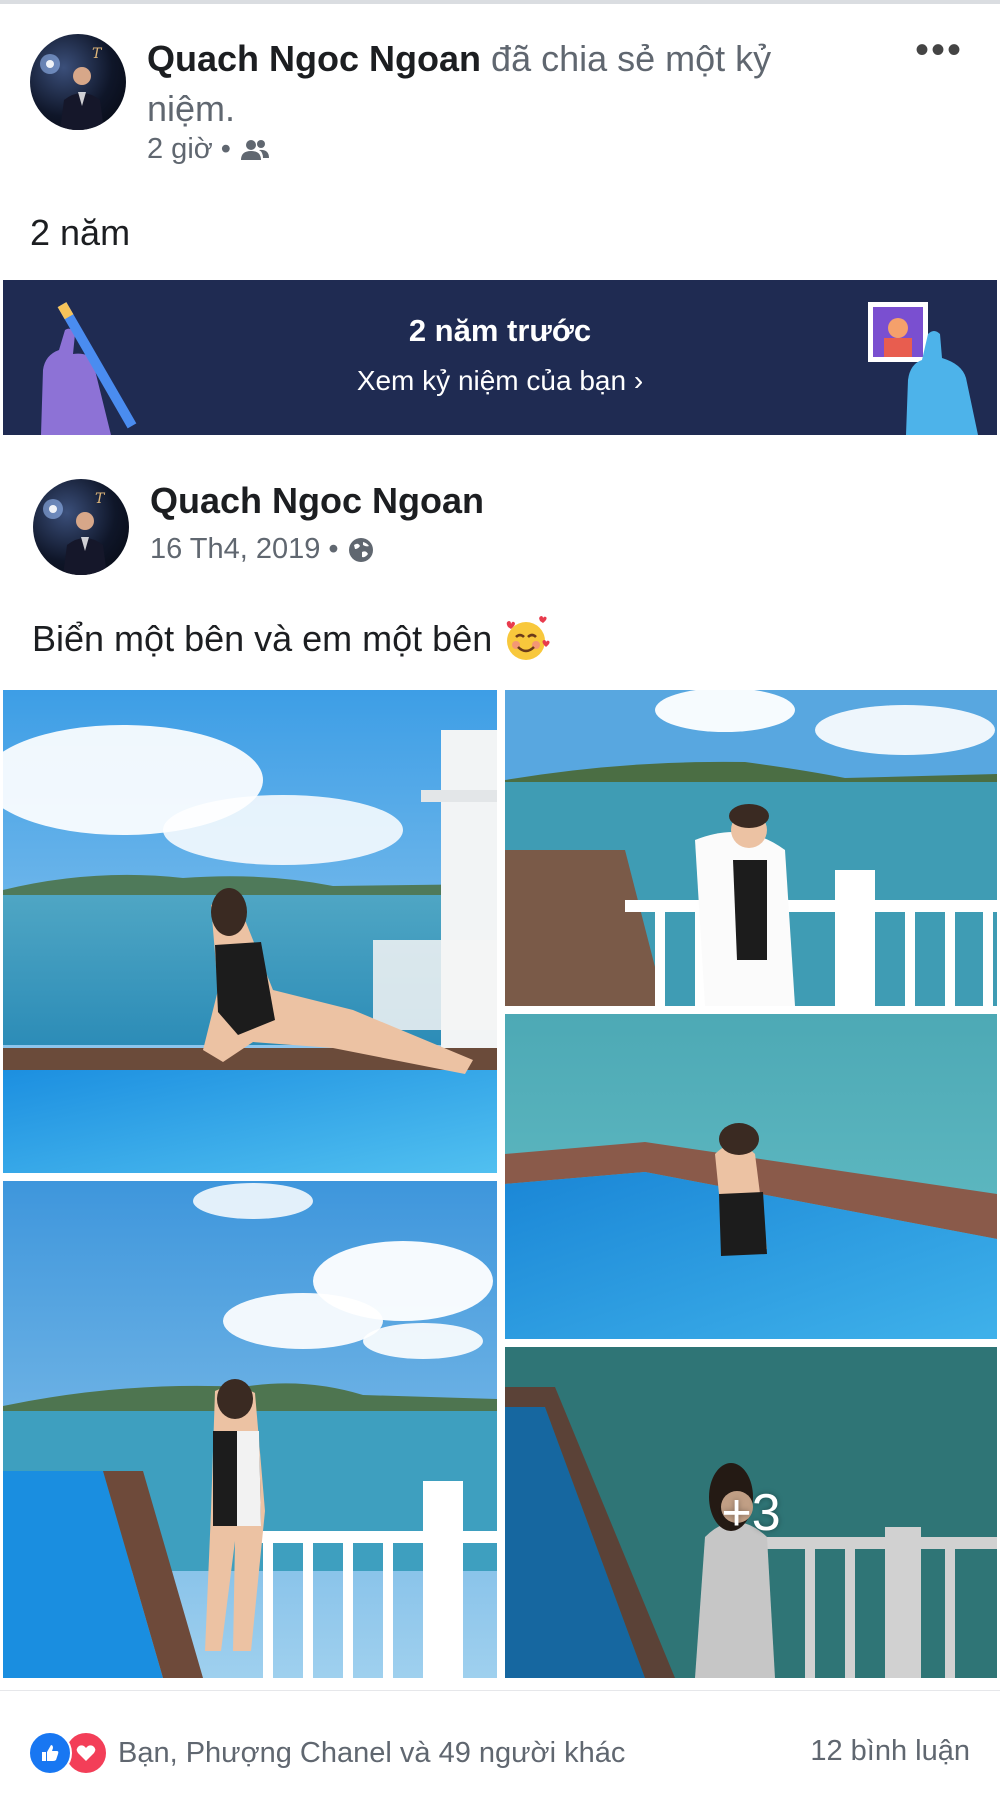 The height and width of the screenshot is (1803, 1000). Describe the element at coordinates (80, 232) in the screenshot. I see `share-caption: 2 năm` at that location.